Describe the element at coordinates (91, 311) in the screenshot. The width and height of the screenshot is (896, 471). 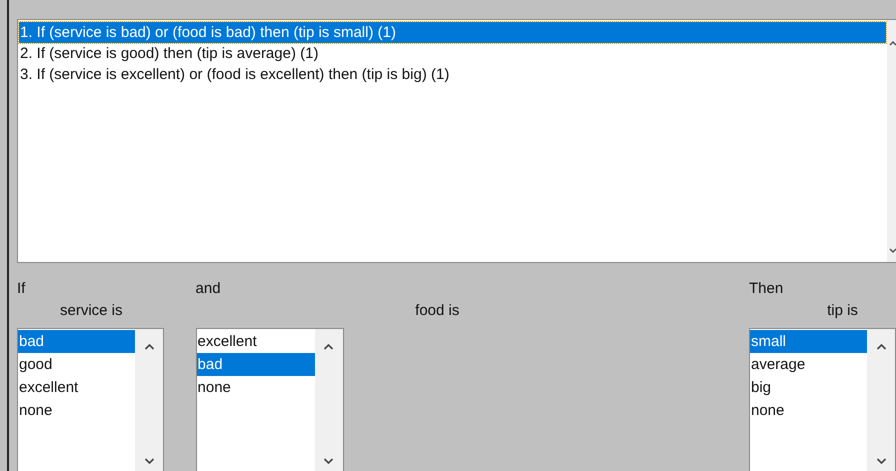
I see `variable-label: service is` at that location.